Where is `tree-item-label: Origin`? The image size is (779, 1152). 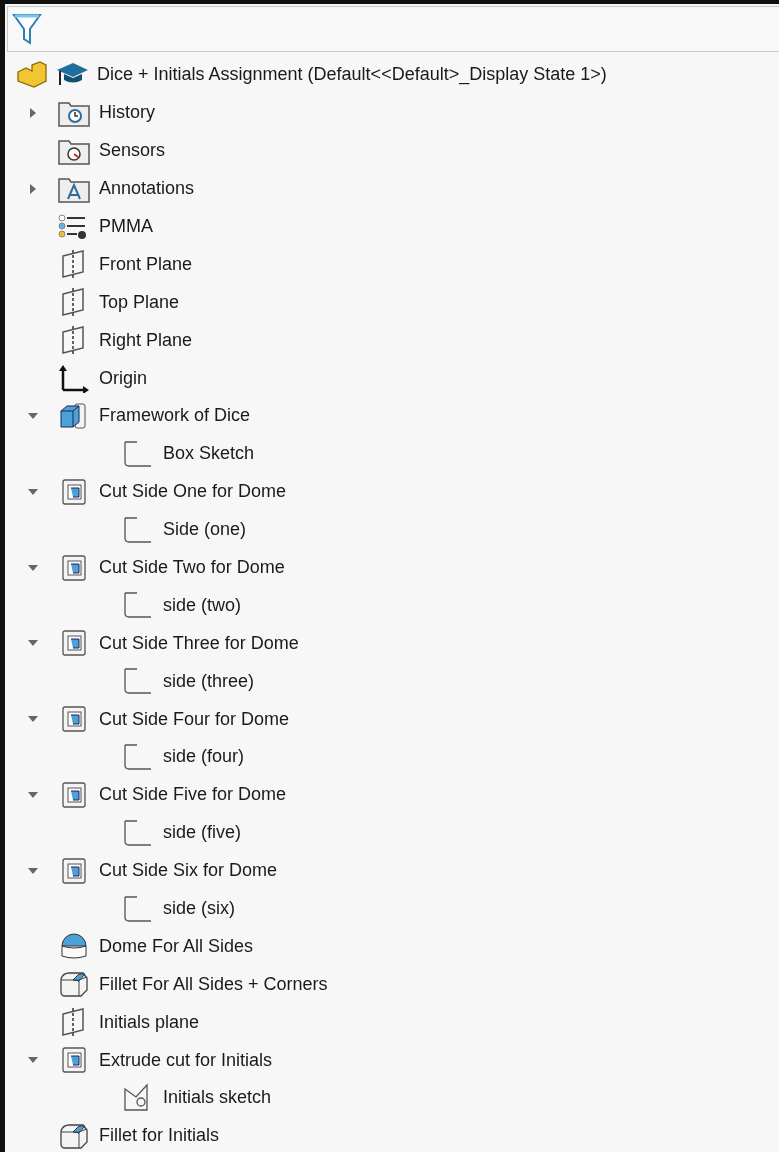
tree-item-label: Origin is located at coordinates (123, 378).